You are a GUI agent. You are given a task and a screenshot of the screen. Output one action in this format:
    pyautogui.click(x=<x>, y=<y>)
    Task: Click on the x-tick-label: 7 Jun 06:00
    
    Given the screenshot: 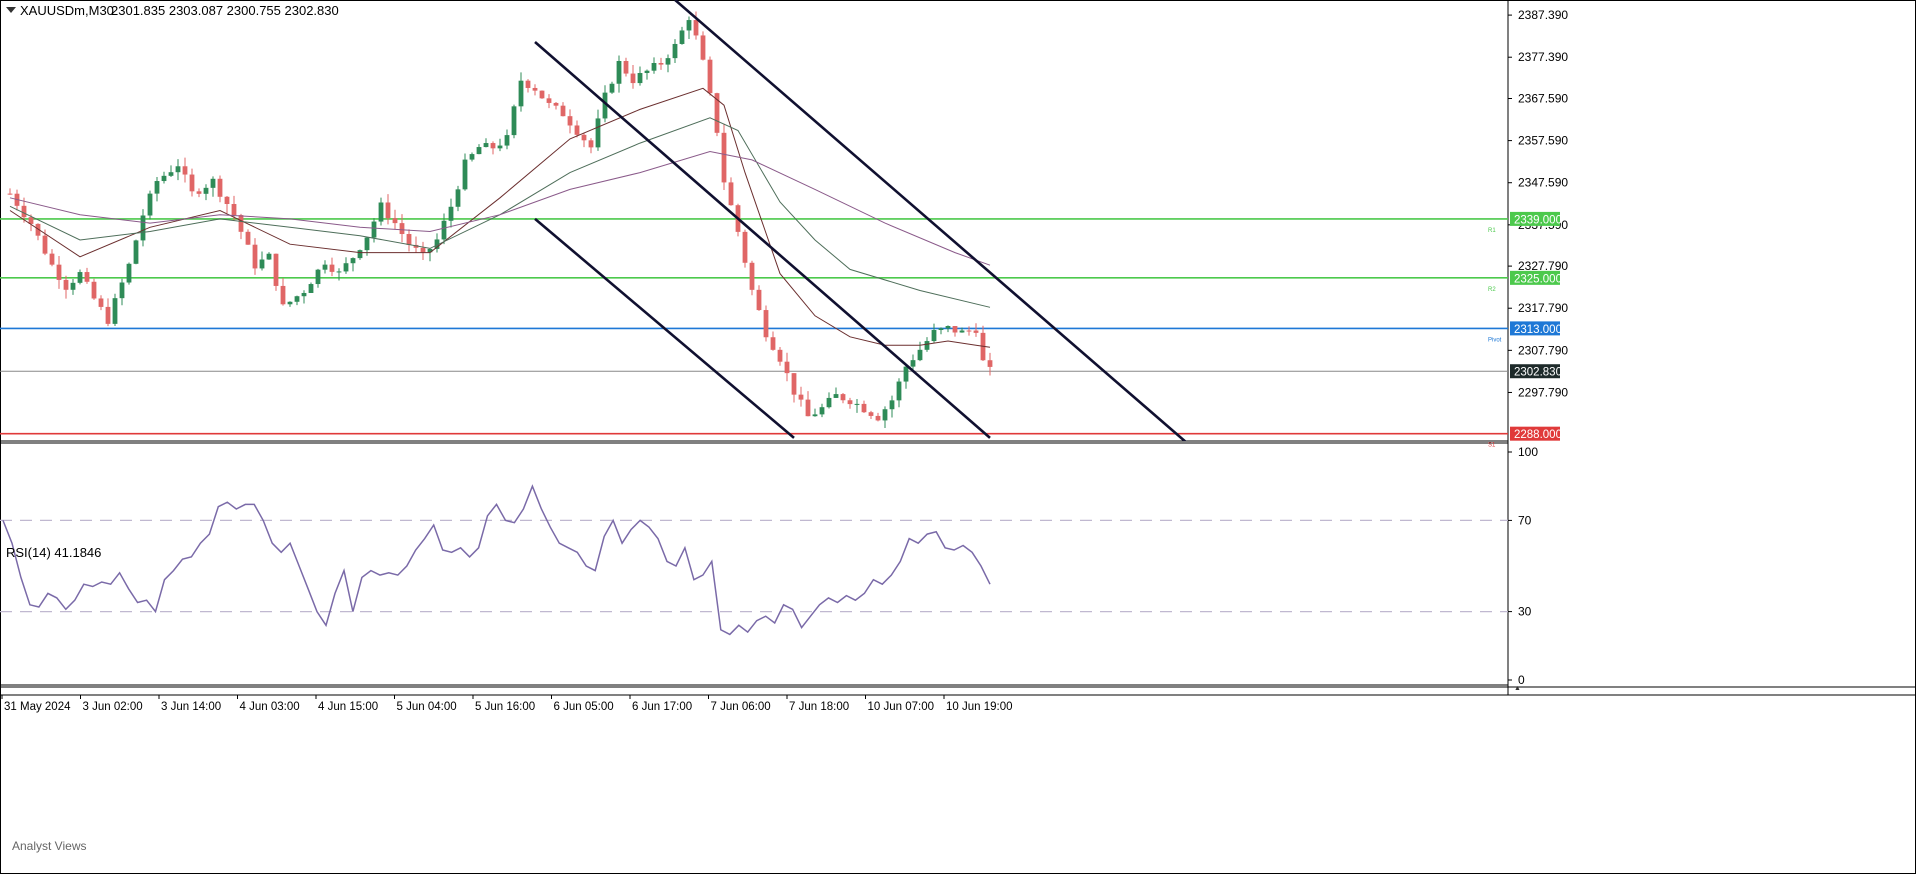 What is the action you would take?
    pyautogui.click(x=741, y=707)
    